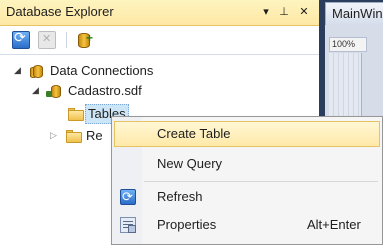 The width and height of the screenshot is (383, 245). What do you see at coordinates (60, 11) in the screenshot?
I see `panel-title: Database Explorer` at bounding box center [60, 11].